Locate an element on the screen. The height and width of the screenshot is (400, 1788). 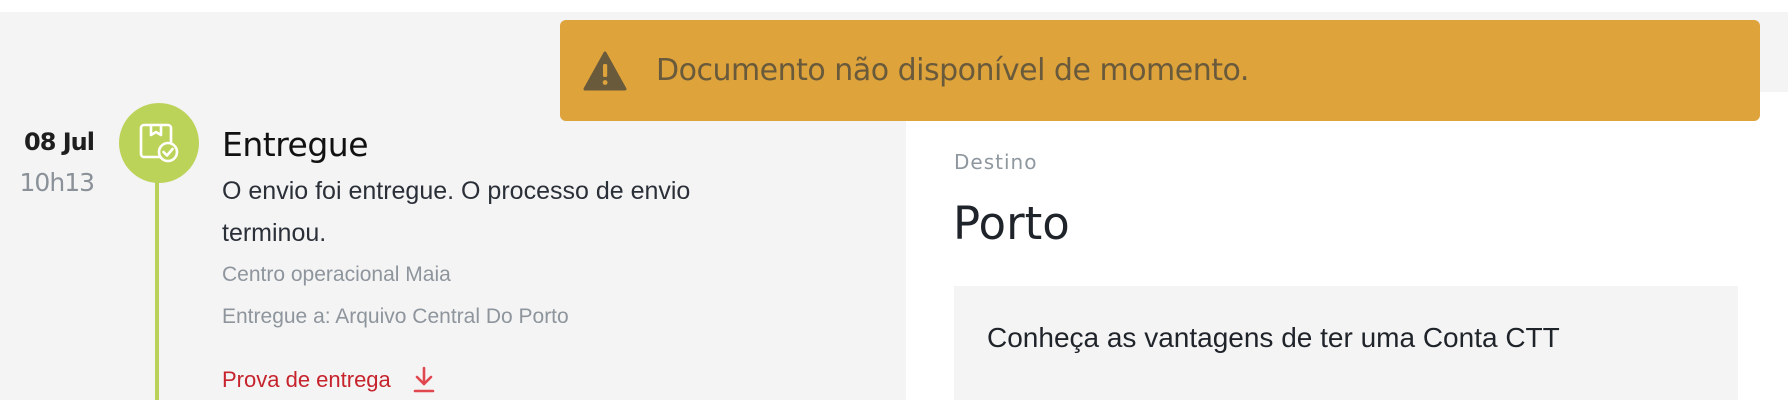
warning-icon is located at coordinates (605, 70).